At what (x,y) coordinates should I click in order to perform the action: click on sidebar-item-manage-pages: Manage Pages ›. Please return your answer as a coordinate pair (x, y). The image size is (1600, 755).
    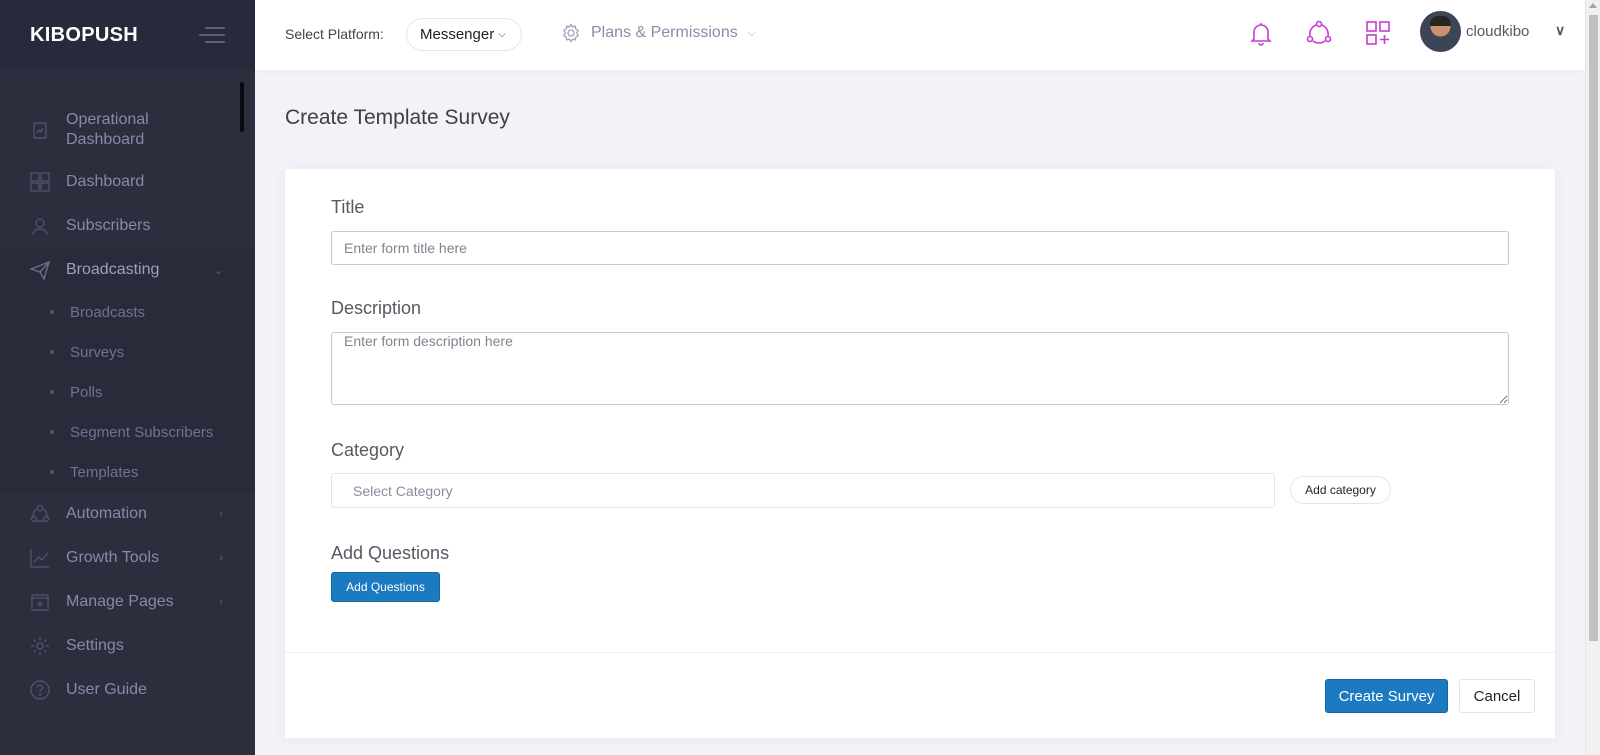
    Looking at the image, I should click on (127, 602).